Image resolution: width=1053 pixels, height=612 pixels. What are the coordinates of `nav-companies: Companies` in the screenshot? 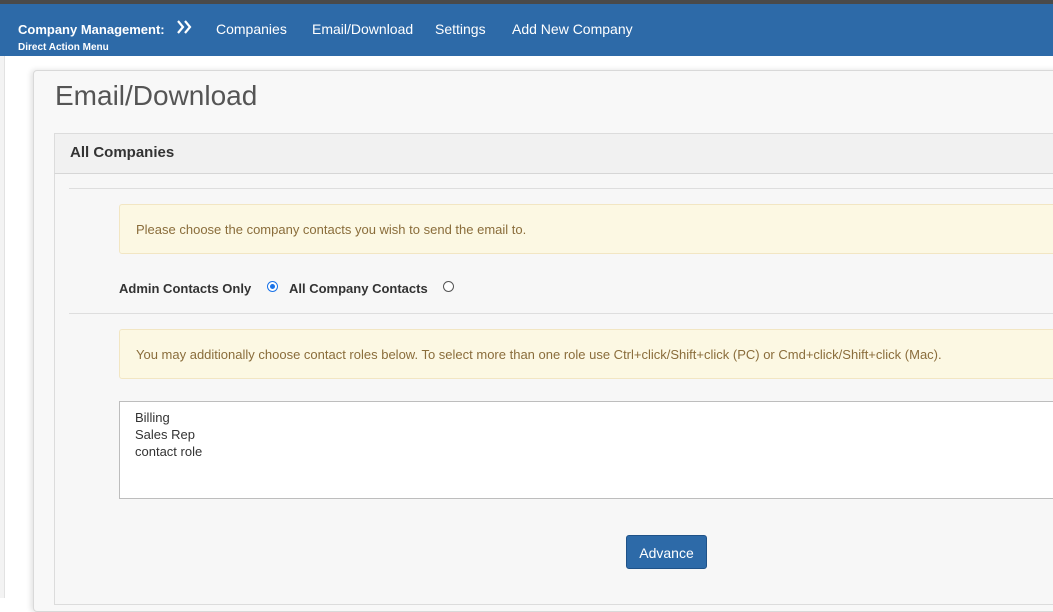 It's located at (251, 29).